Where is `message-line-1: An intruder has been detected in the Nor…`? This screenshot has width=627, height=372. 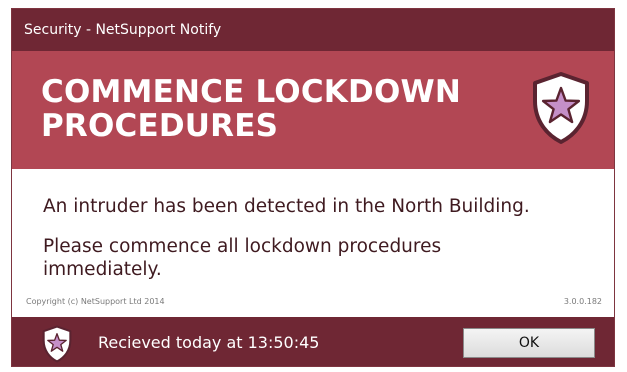
message-line-1: An intruder has been detected in the Nor… is located at coordinates (286, 206).